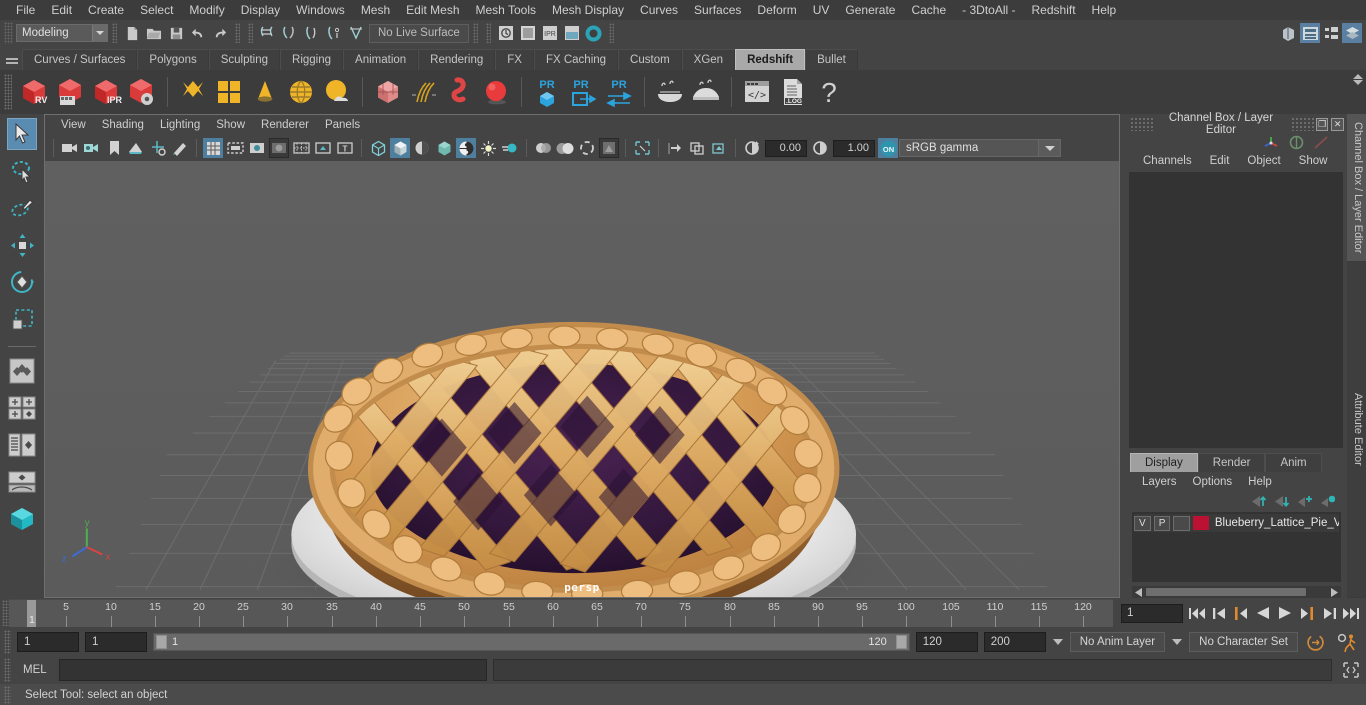 This screenshot has width=1366, height=705. What do you see at coordinates (432, 10) in the screenshot?
I see `menu-edit-mesh: Edit Mesh` at bounding box center [432, 10].